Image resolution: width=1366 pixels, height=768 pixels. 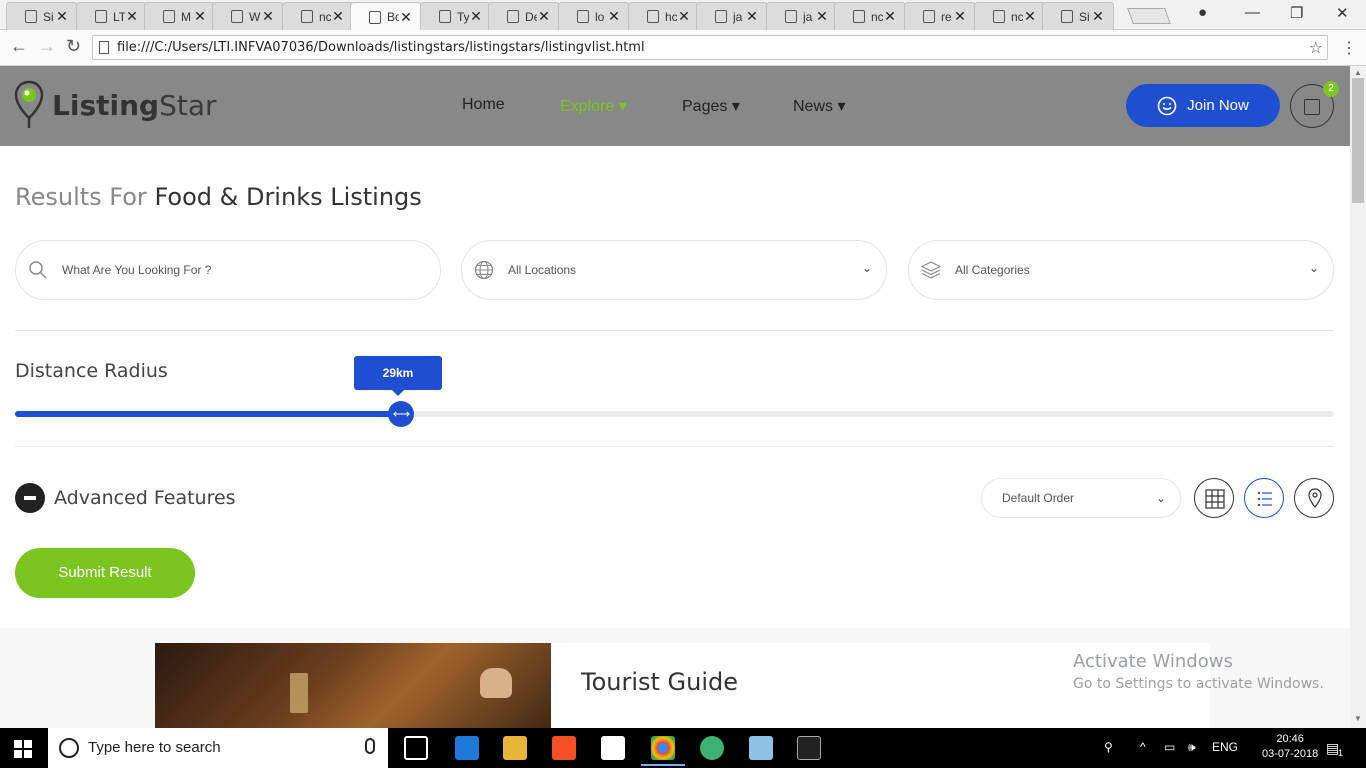 What do you see at coordinates (866, 268) in the screenshot?
I see `chevron-down-icon: ⌄` at bounding box center [866, 268].